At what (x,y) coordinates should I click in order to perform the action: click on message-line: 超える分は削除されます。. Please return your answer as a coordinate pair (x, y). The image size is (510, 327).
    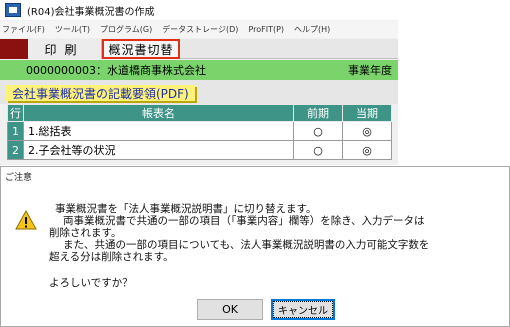
    Looking at the image, I should click on (111, 257).